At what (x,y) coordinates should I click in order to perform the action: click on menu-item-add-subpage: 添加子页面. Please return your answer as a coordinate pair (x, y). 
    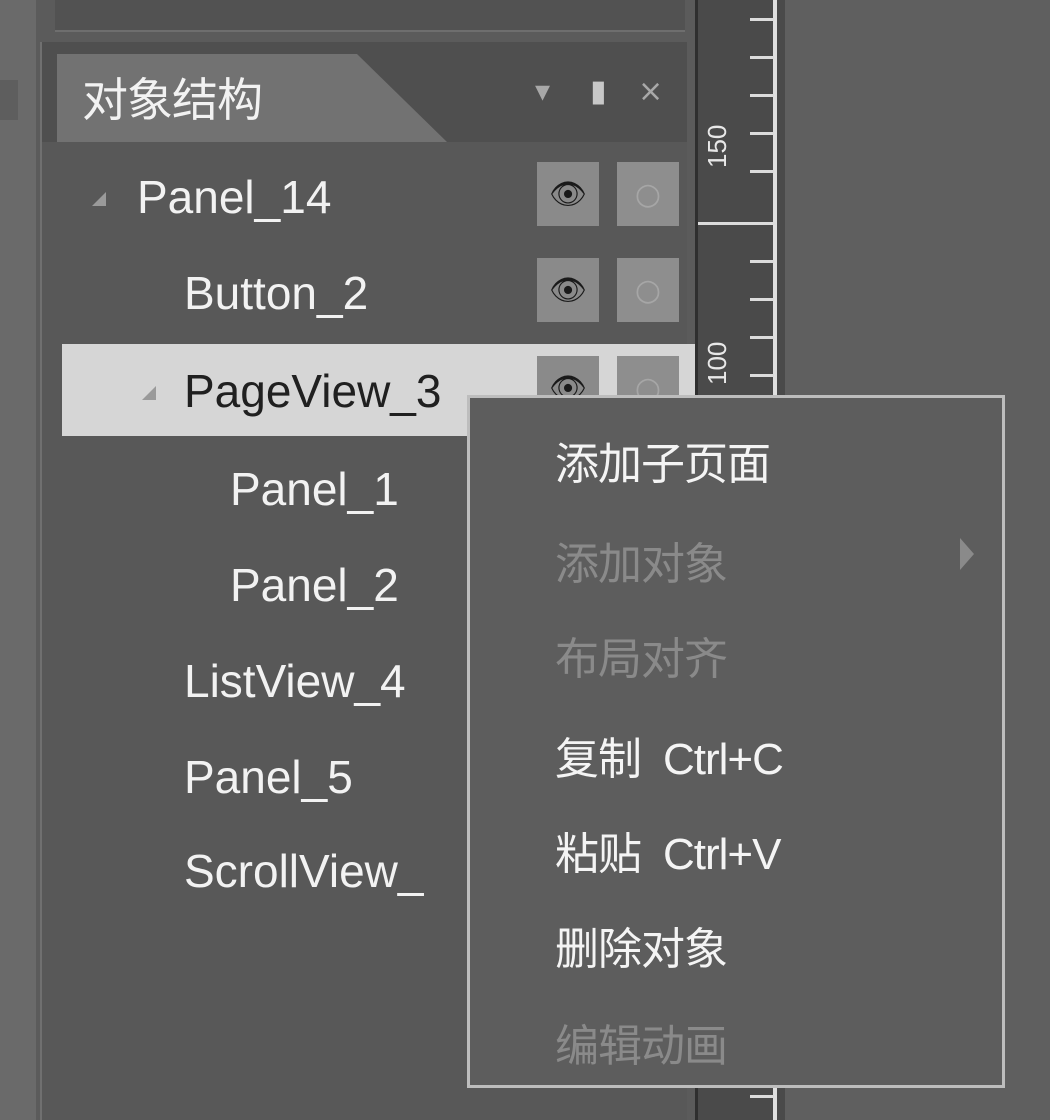
    Looking at the image, I should click on (663, 460).